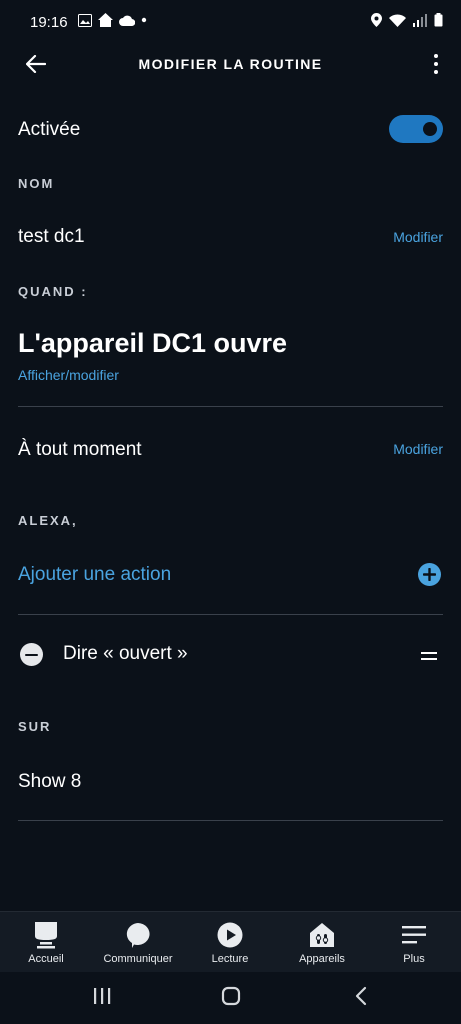 This screenshot has width=461, height=1024. What do you see at coordinates (436, 64) in the screenshot?
I see `more-options-button` at bounding box center [436, 64].